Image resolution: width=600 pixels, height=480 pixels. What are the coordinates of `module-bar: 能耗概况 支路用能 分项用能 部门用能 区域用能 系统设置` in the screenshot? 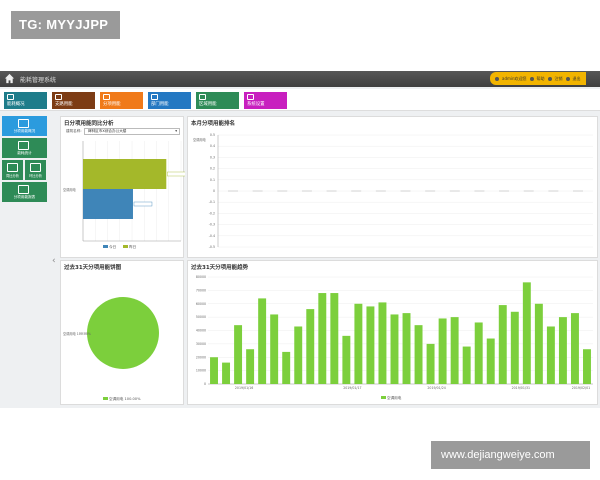 It's located at (300, 100).